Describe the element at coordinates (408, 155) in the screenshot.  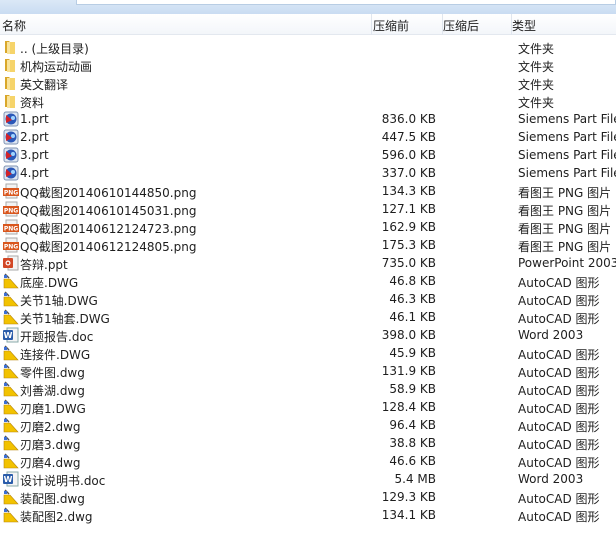
I see `file-size: 596.0 KB` at that location.